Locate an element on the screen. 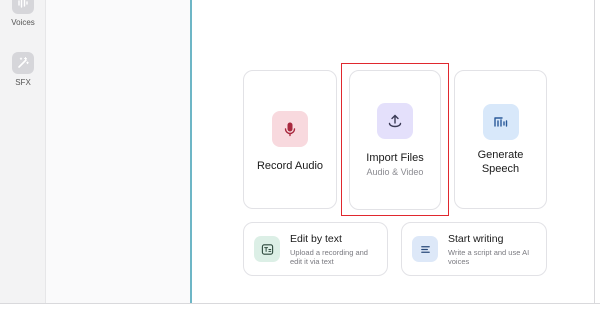  canvas-right-border is located at coordinates (594, 152).